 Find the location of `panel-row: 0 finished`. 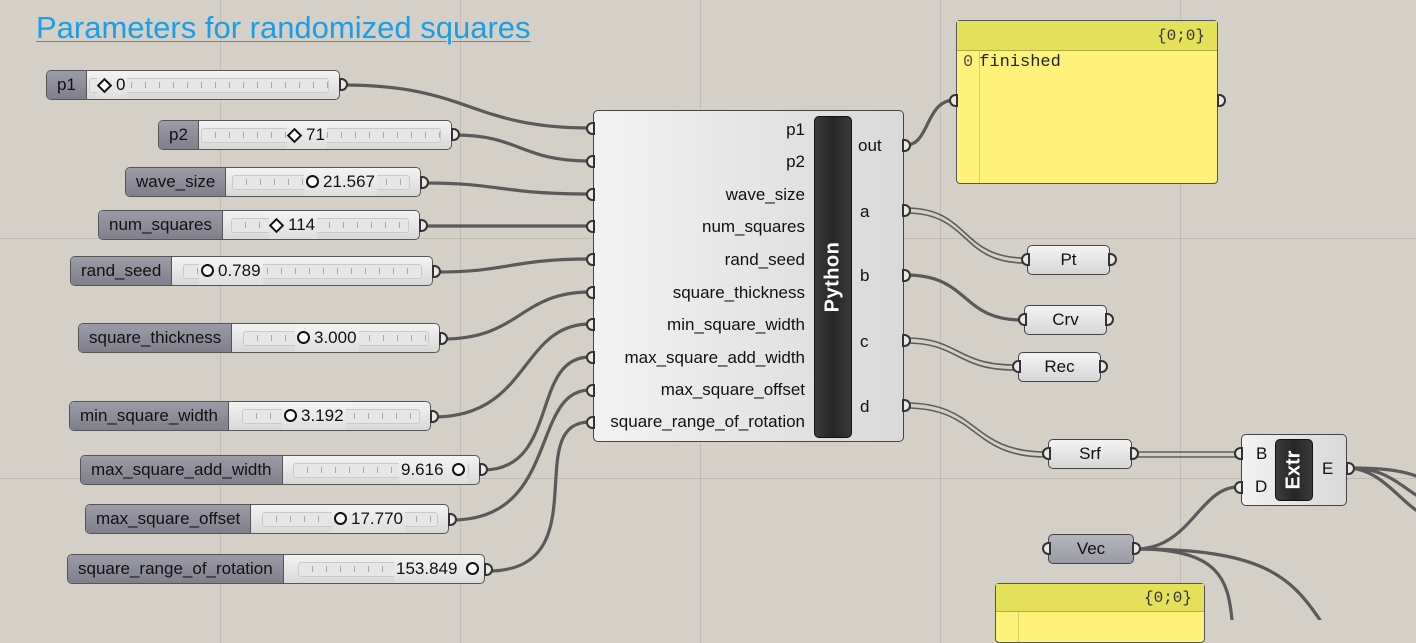

panel-row: 0 finished is located at coordinates (1012, 62).